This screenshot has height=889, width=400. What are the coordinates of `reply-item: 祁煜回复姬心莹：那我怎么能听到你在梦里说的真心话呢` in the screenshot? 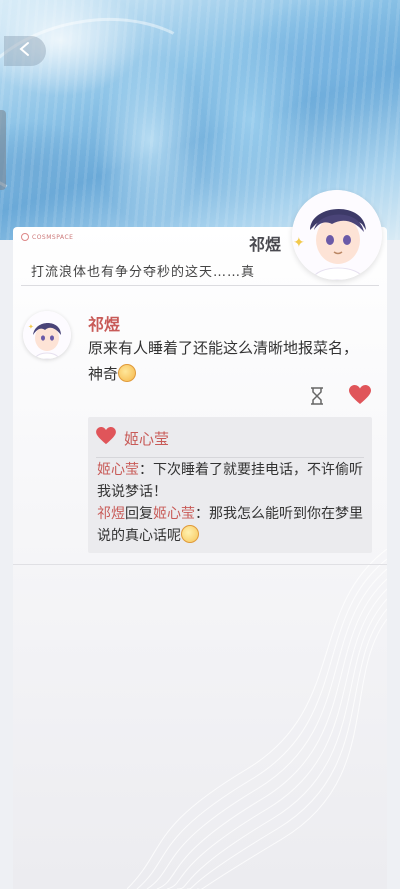 It's located at (231, 525).